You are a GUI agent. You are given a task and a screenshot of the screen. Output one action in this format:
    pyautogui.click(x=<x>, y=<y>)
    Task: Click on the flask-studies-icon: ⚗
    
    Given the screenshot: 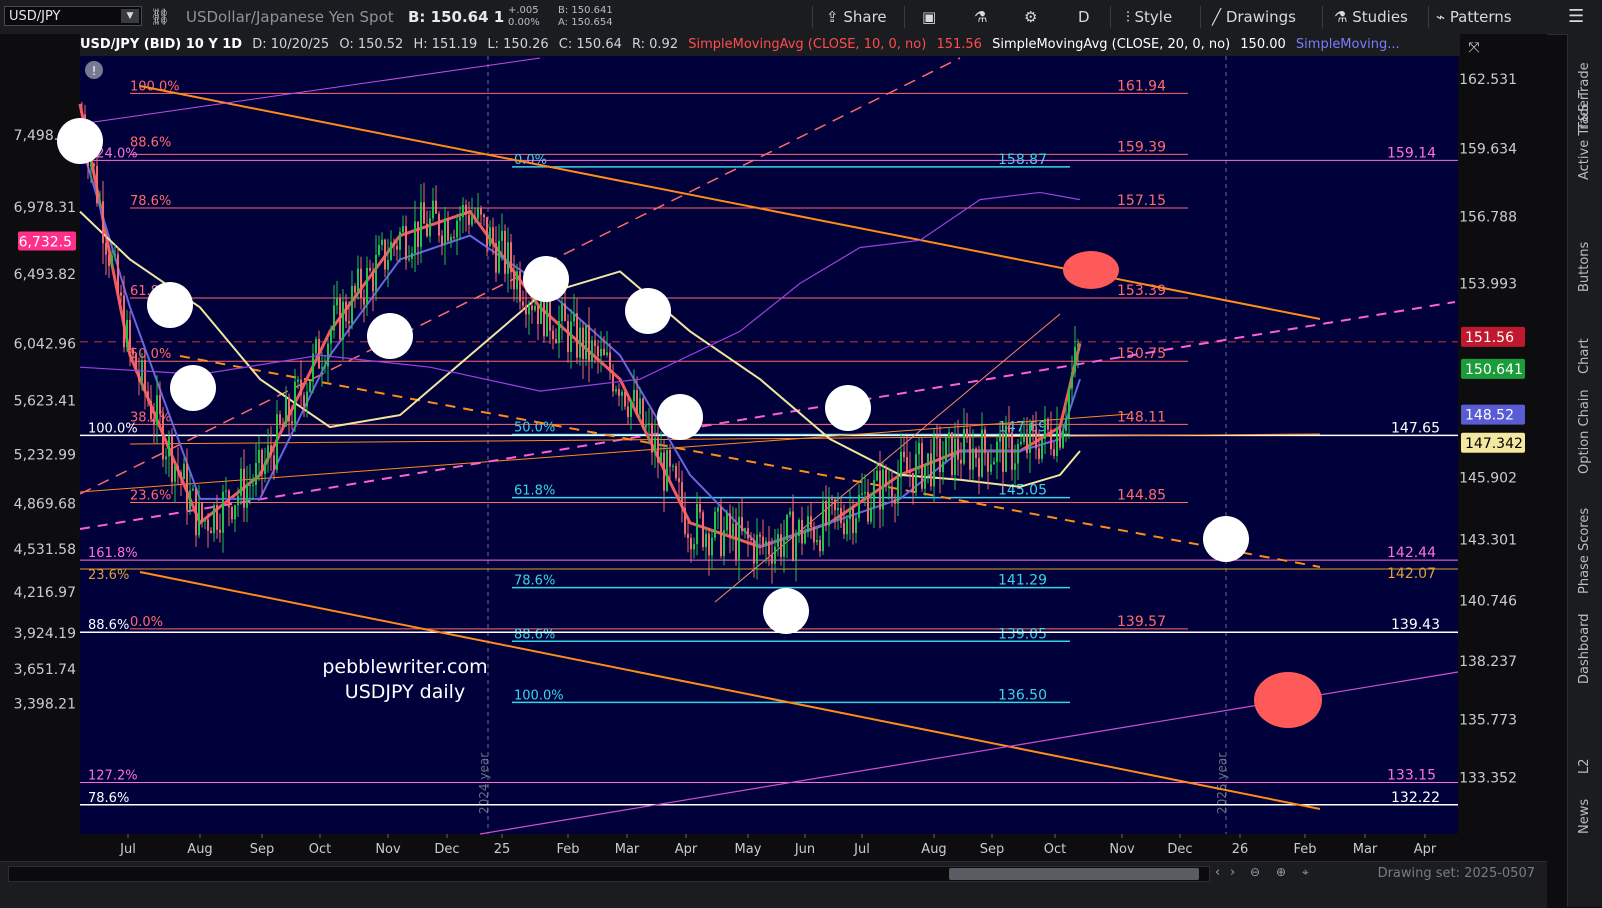 What is the action you would take?
    pyautogui.click(x=1343, y=17)
    